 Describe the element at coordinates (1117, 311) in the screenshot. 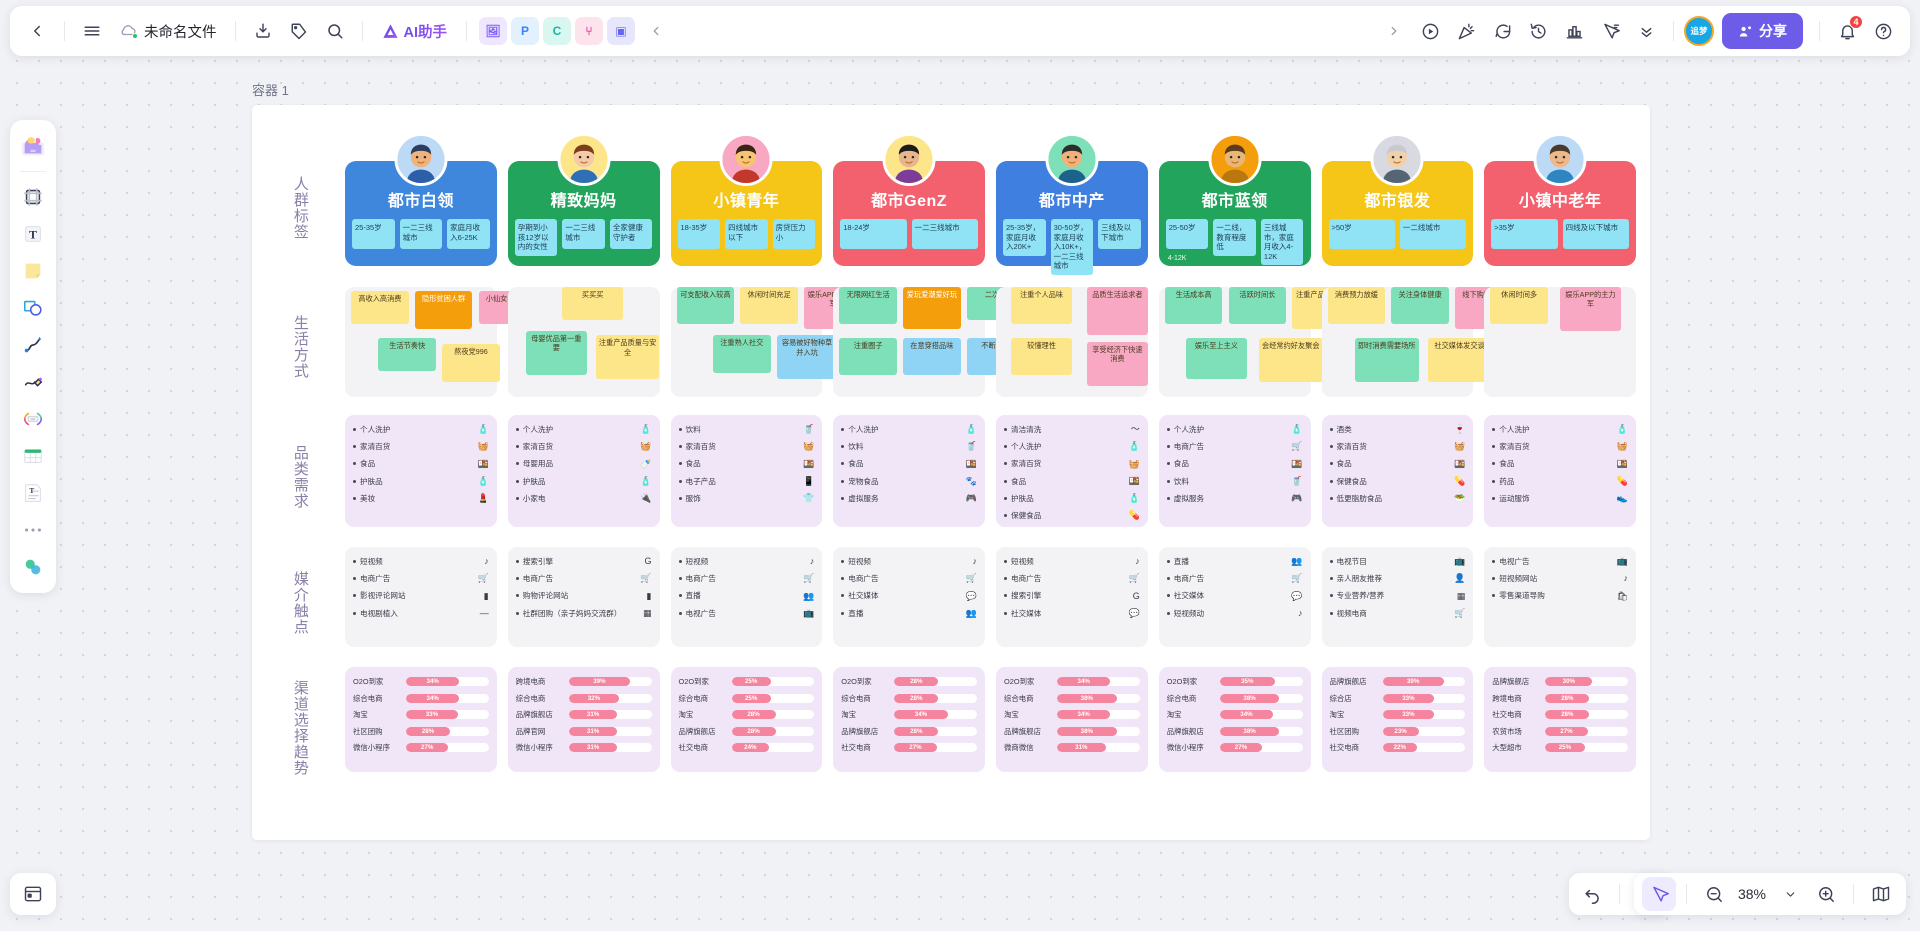

I see `lifestyle-note: 品质生活追求者` at that location.